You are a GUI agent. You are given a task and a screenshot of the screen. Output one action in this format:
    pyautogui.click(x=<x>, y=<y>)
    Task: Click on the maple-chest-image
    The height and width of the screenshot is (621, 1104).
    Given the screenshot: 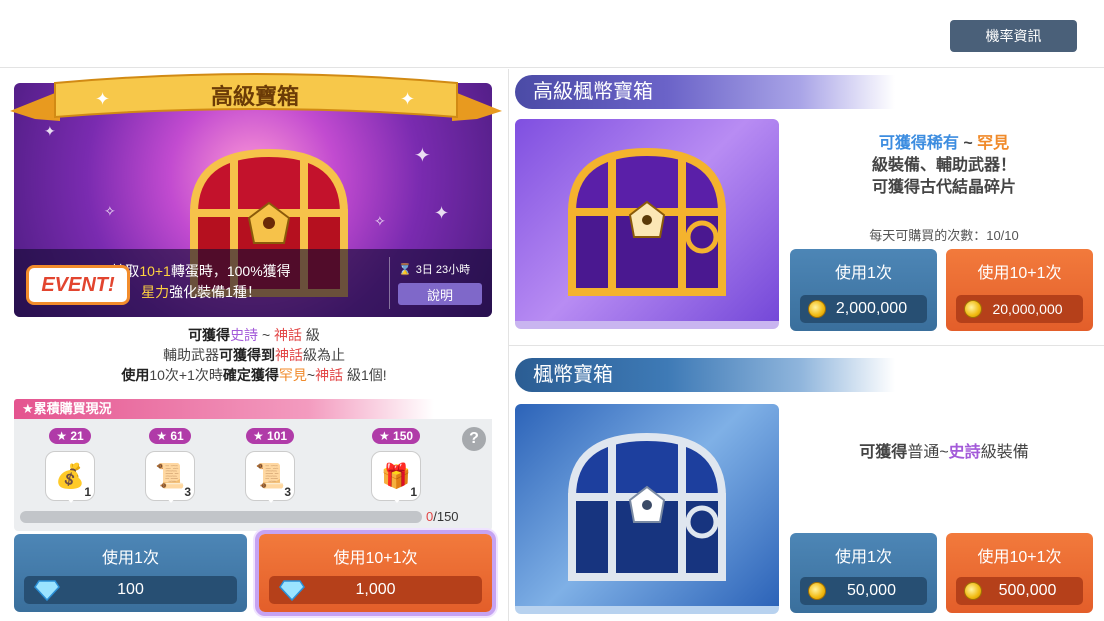 What is the action you would take?
    pyautogui.click(x=647, y=506)
    